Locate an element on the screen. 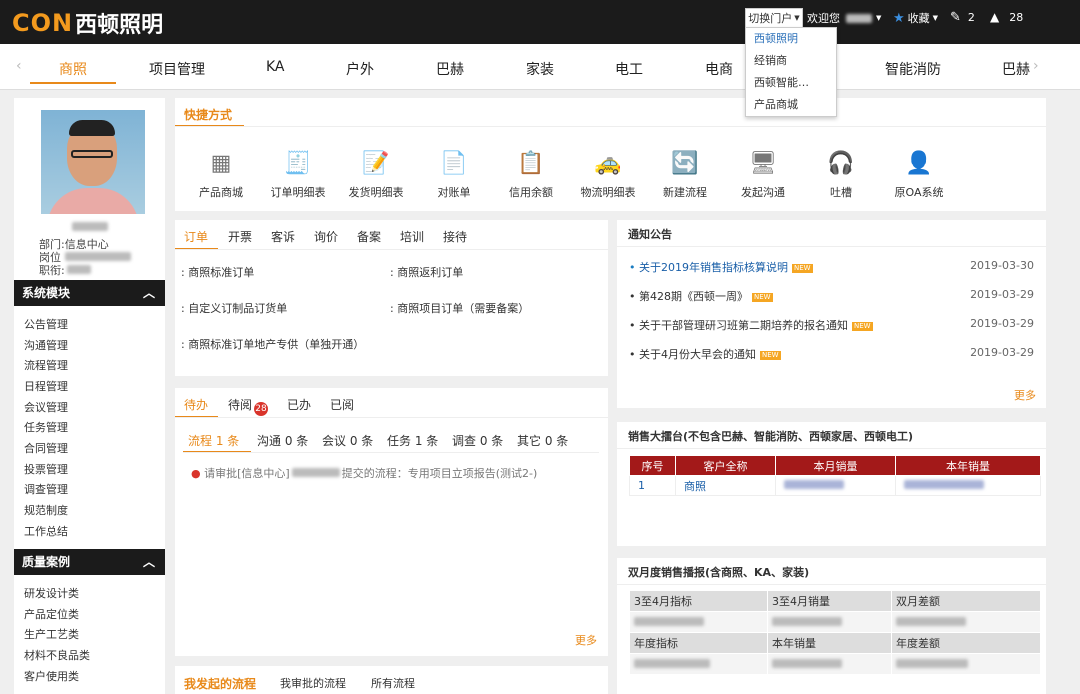 The width and height of the screenshot is (1080, 694). shortcut-new-flow: 🔄 新建流程 is located at coordinates (685, 175).